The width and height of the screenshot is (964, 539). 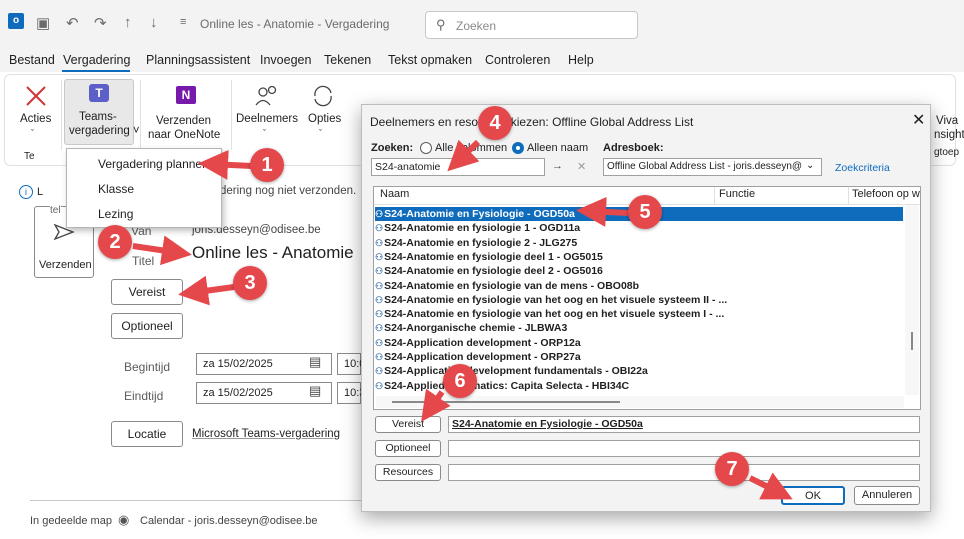 I want to click on callout-2: 2, so click(x=115, y=242).